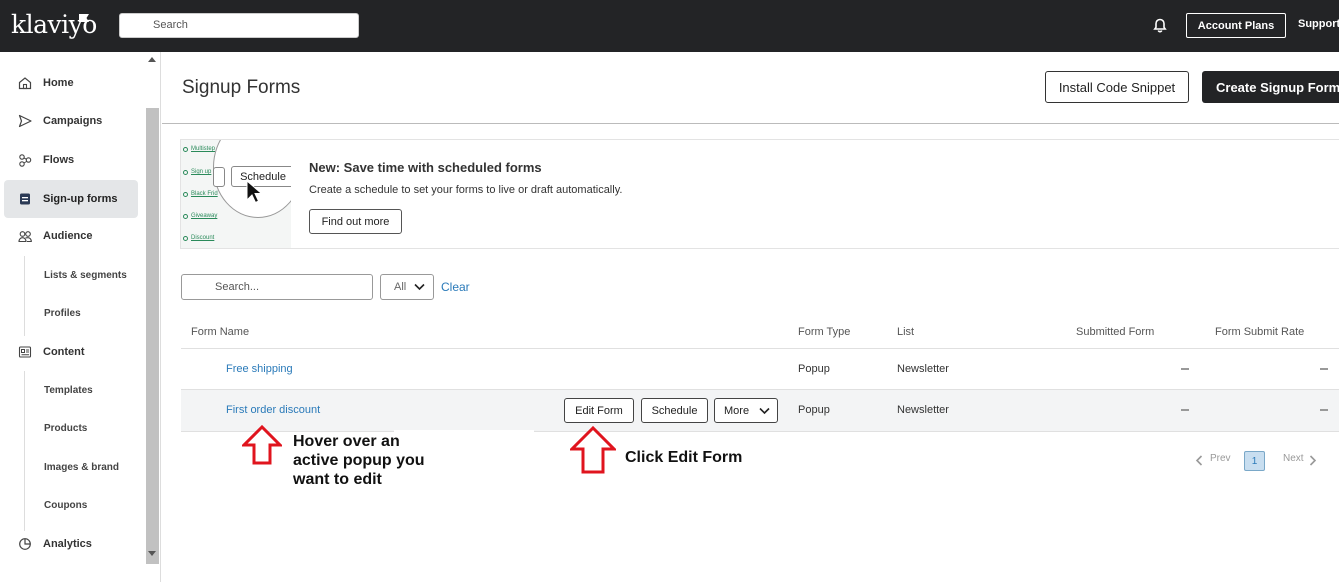 The width and height of the screenshot is (1339, 582). I want to click on illustration-list-item: Black Frid, so click(200, 194).